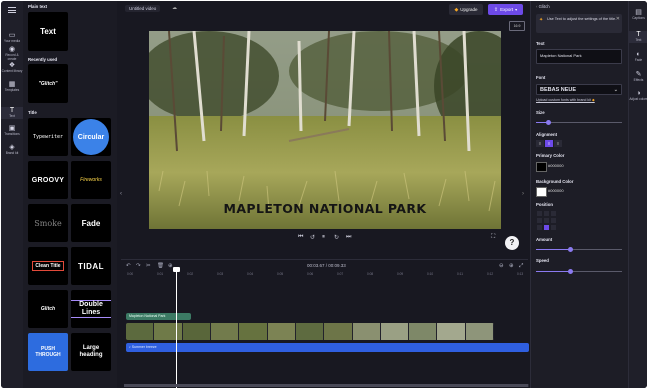 Image resolution: width=648 pixels, height=391 pixels. I want to click on tab-label: Captions, so click(638, 18).